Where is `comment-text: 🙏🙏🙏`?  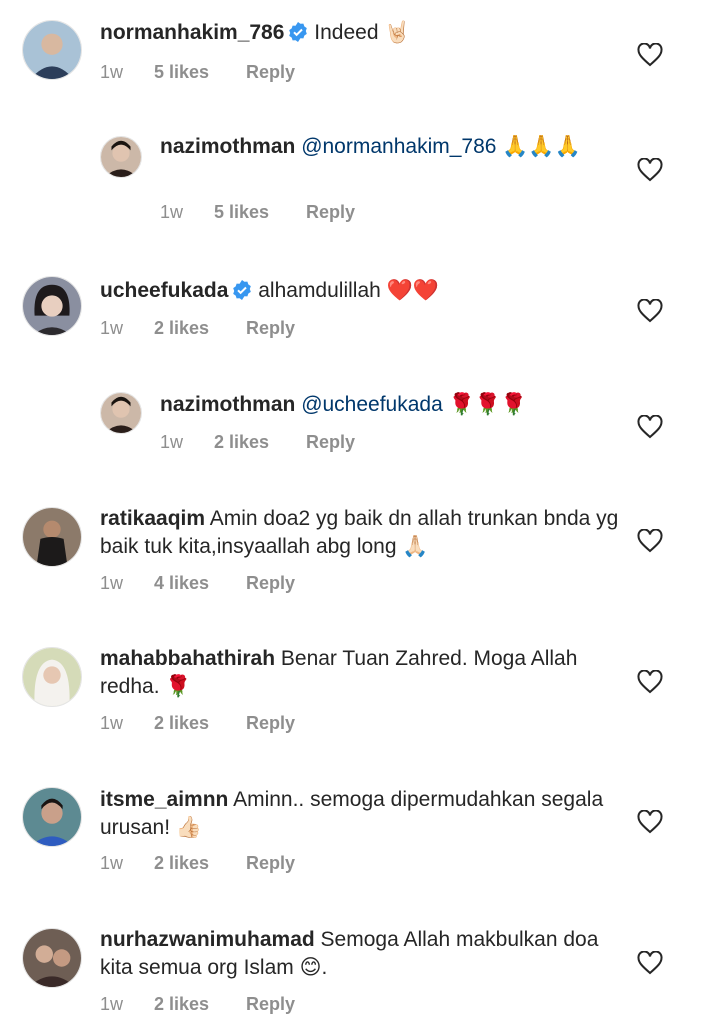 comment-text: 🙏🙏🙏 is located at coordinates (538, 146).